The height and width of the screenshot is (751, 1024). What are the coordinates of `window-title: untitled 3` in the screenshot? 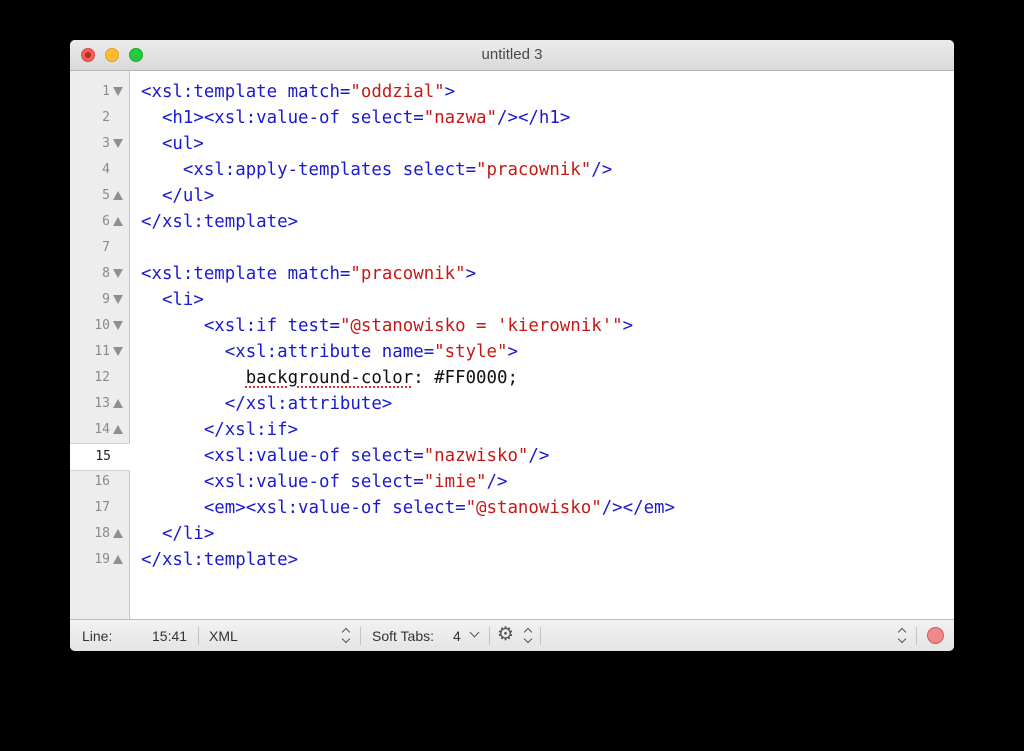 It's located at (512, 54).